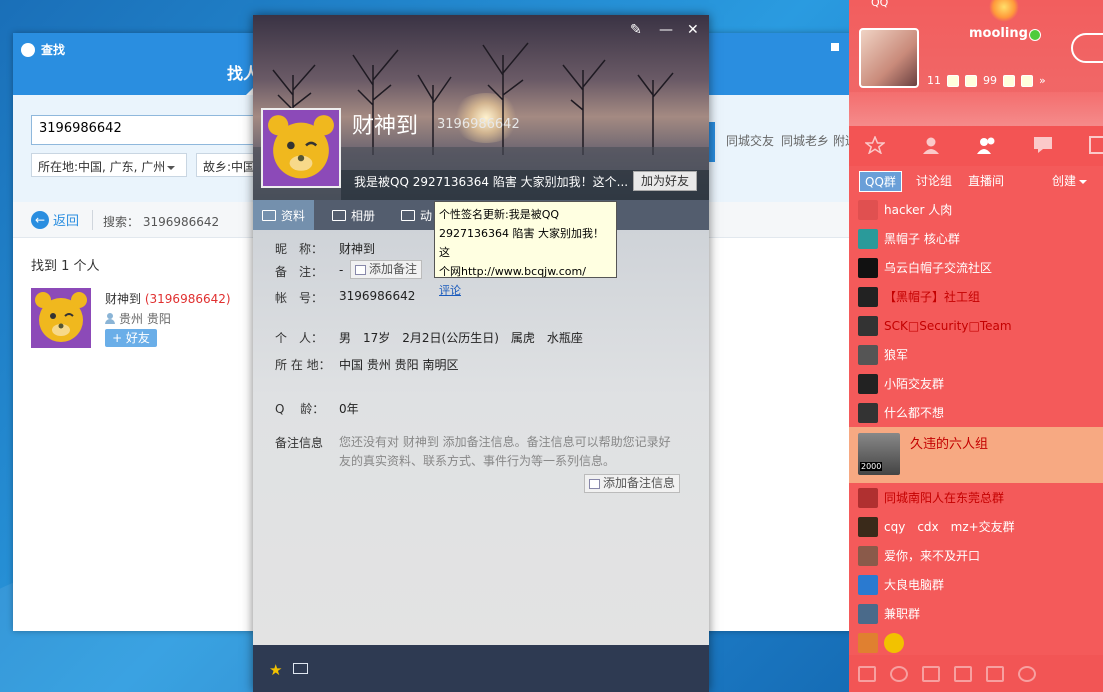  I want to click on nickname-value: 财神到, so click(357, 249).